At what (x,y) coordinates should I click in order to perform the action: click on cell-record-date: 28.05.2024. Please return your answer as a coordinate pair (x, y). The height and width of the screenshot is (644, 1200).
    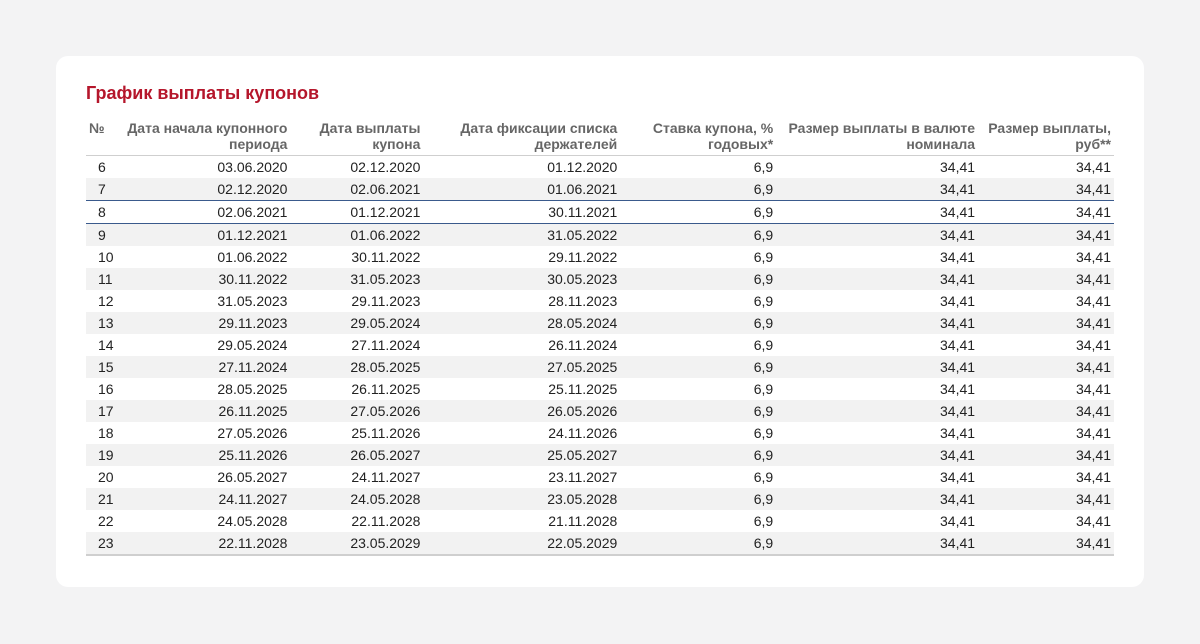
    Looking at the image, I should click on (522, 323).